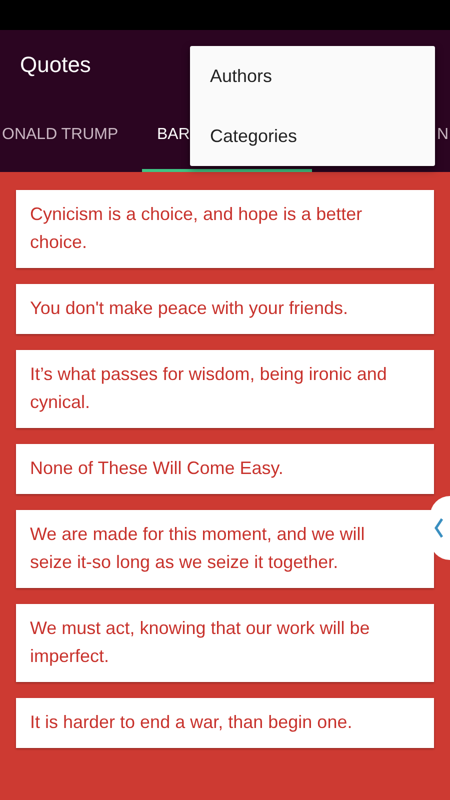 The image size is (450, 800). I want to click on quote-card: Cynicism is a choice, and hope is a better choice., so click(225, 229).